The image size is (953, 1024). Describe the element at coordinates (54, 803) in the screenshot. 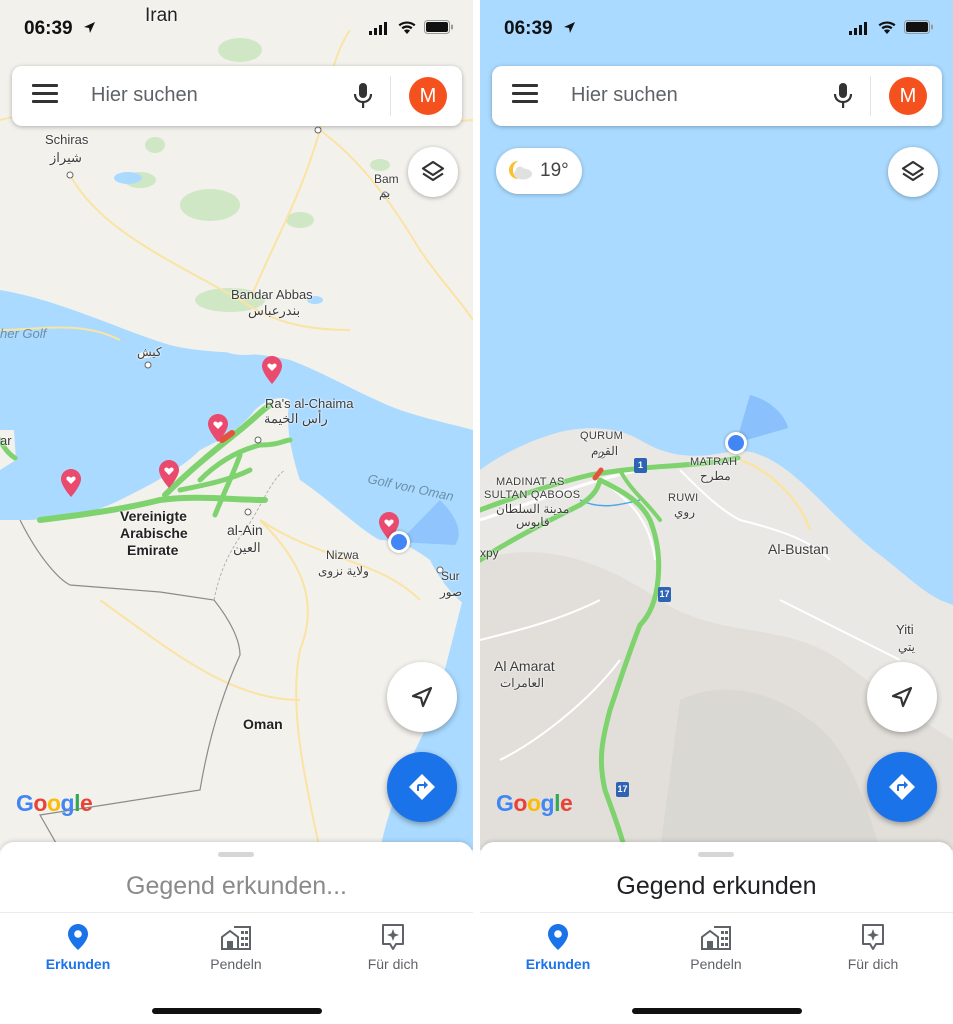

I see `google-logo: Google` at that location.